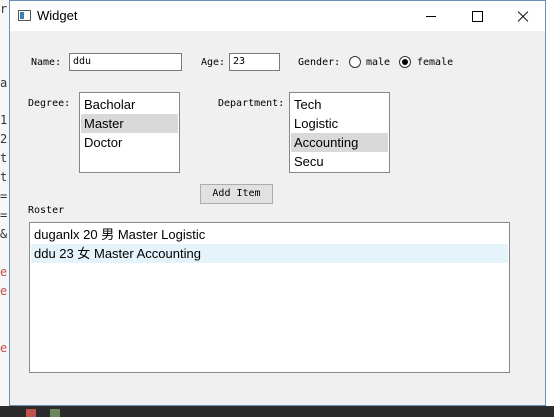  I want to click on gender-male-radio, so click(355, 62).